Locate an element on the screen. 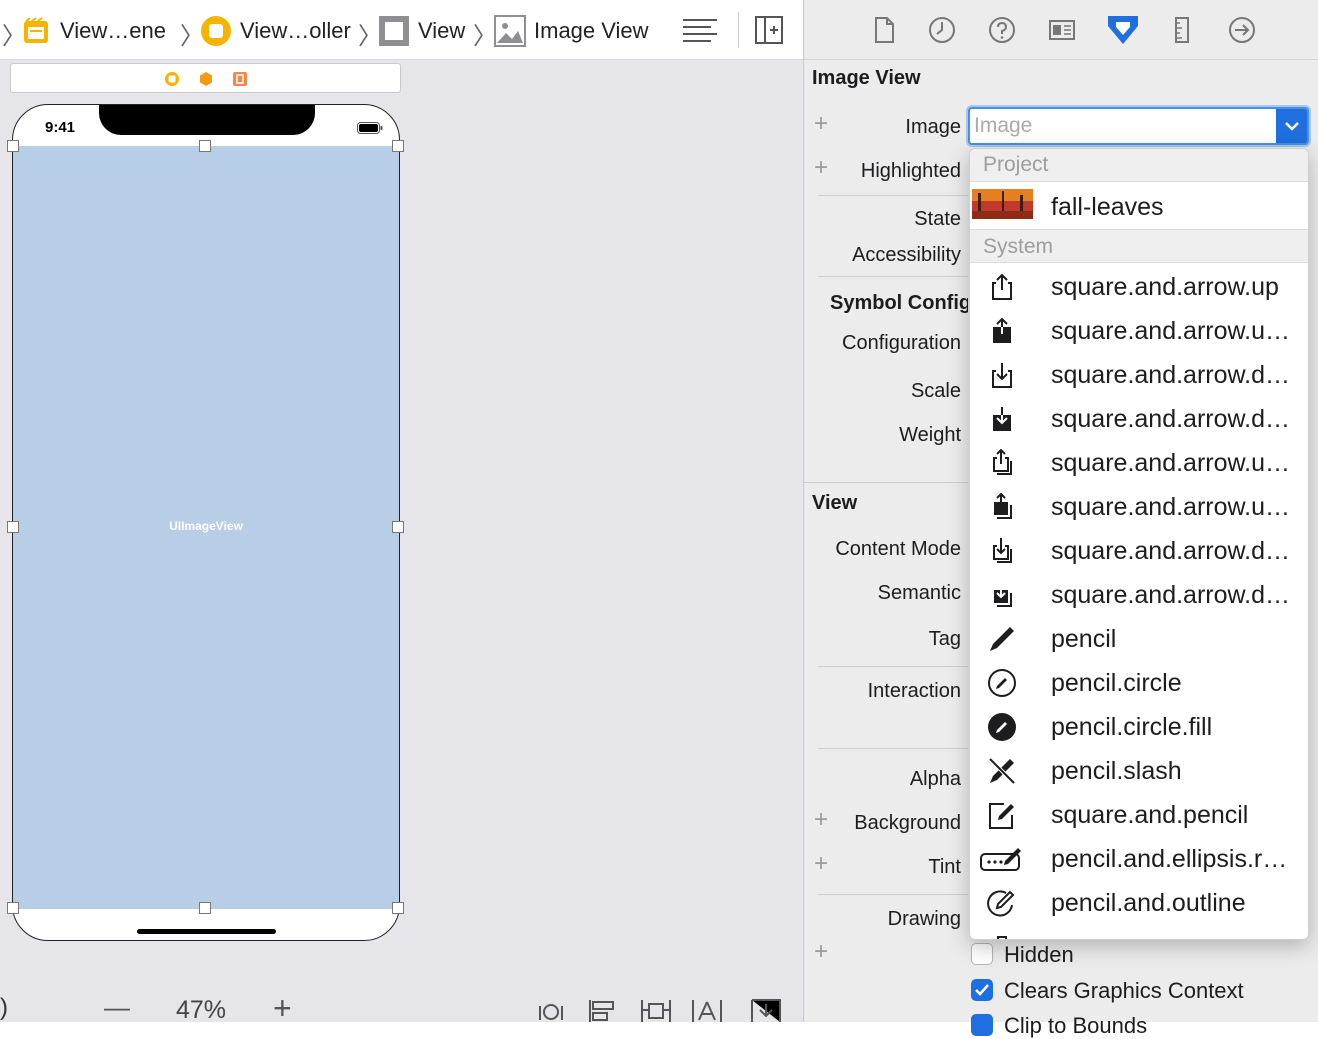  popup-item-label: pencil.slash is located at coordinates (1116, 771).